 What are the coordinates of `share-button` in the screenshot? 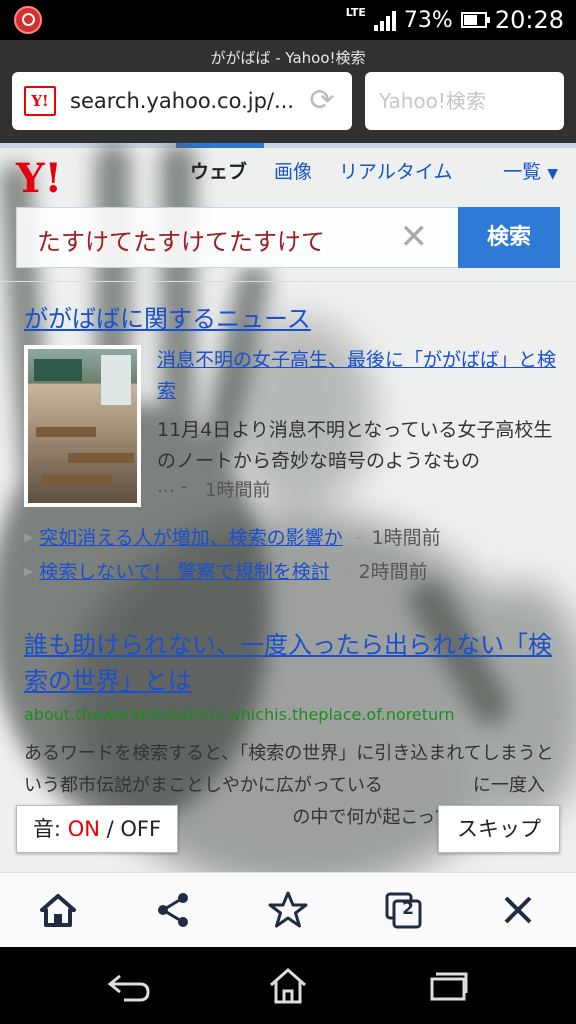 It's located at (173, 910).